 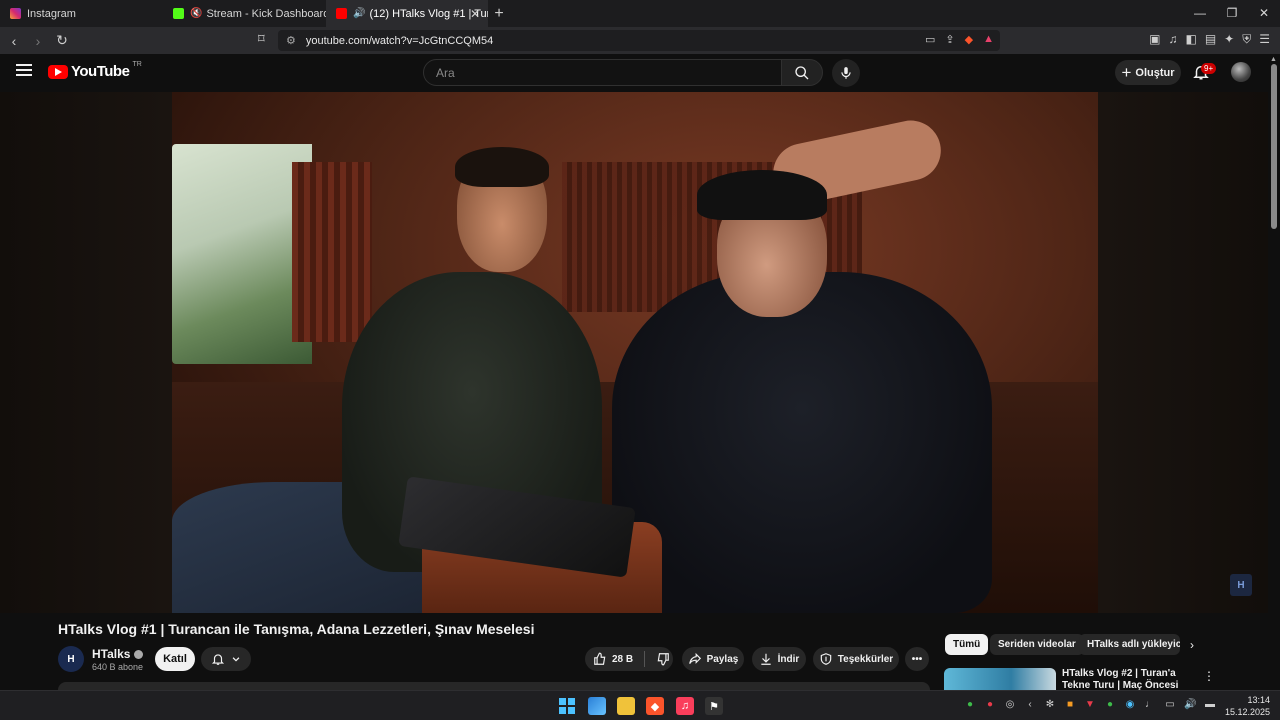 What do you see at coordinates (1148, 72) in the screenshot?
I see `create-button: + Oluştur` at bounding box center [1148, 72].